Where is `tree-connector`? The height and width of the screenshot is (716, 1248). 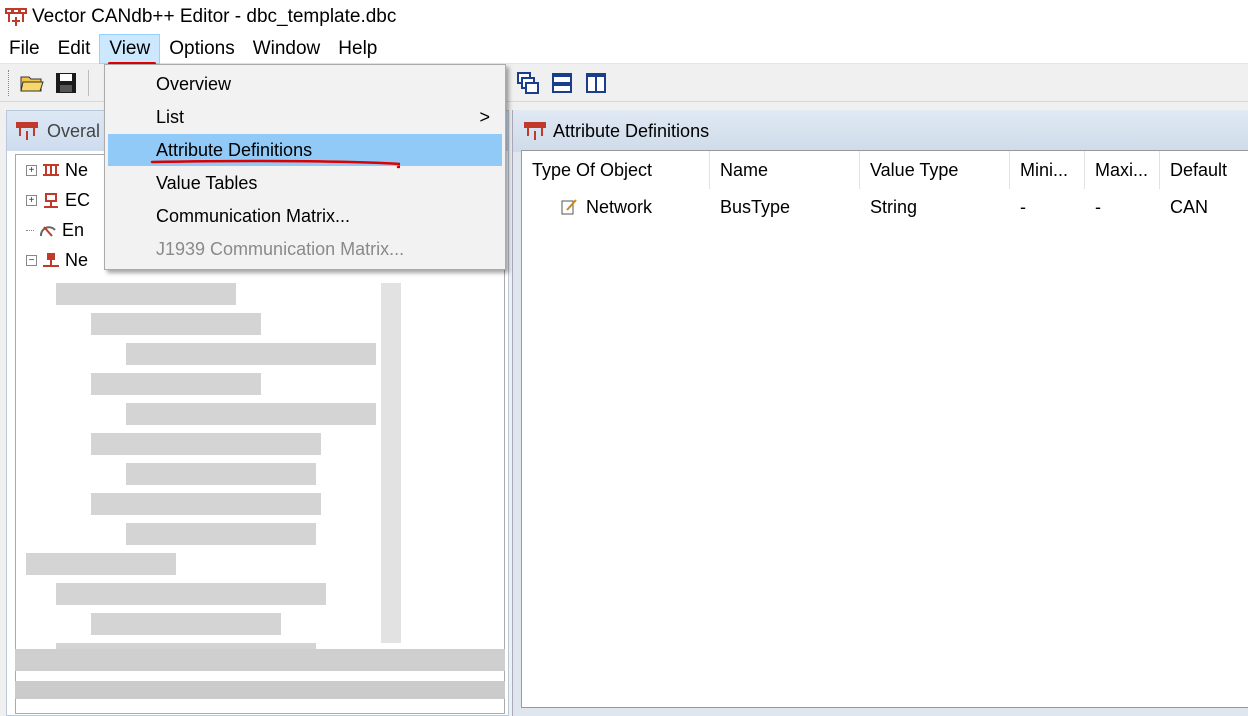 tree-connector is located at coordinates (30, 230).